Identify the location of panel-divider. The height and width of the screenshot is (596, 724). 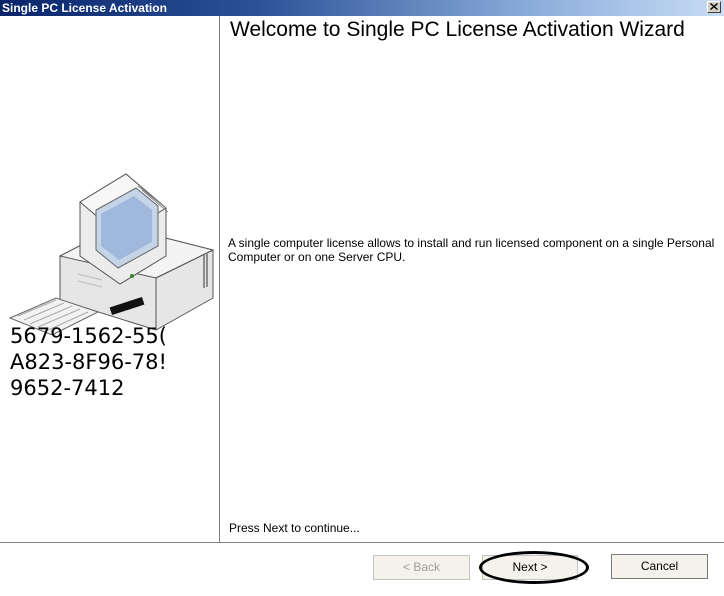
(219, 279).